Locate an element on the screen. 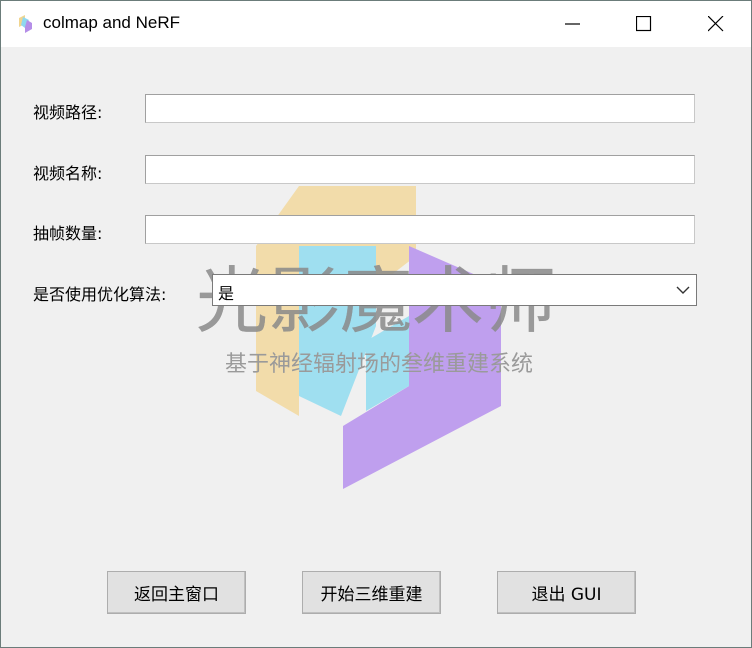 The width and height of the screenshot is (752, 648). window-title: colmap and NeRF is located at coordinates (112, 22).